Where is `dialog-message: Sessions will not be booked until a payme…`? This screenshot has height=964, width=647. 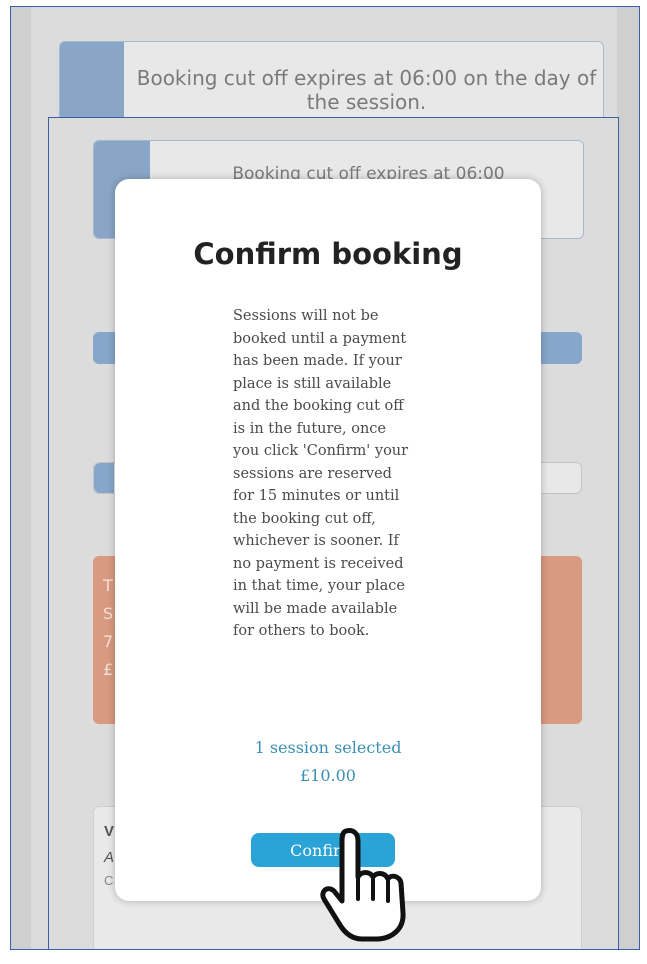
dialog-message: Sessions will not be booked until a payme… is located at coordinates (324, 474).